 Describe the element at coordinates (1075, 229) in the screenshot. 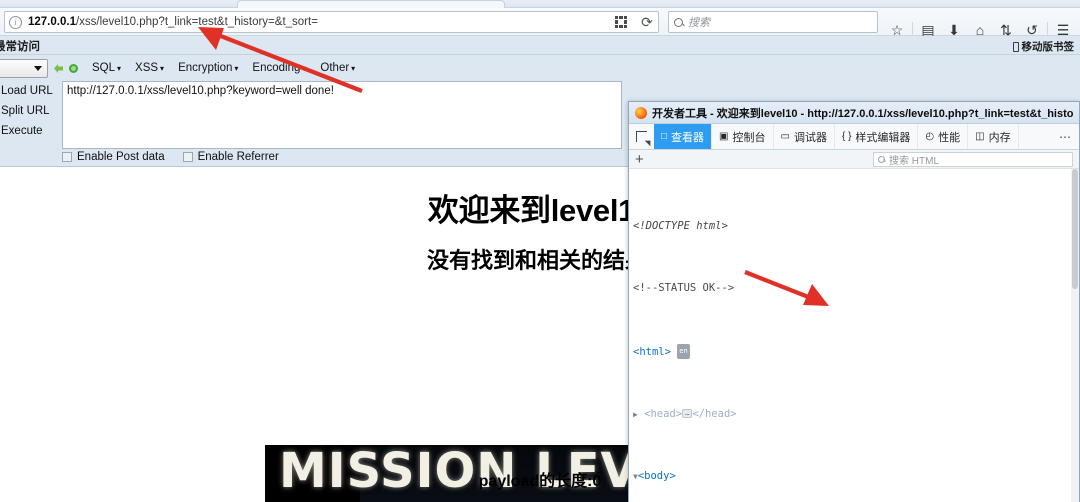

I see `markup-scrollbar-thumb` at that location.